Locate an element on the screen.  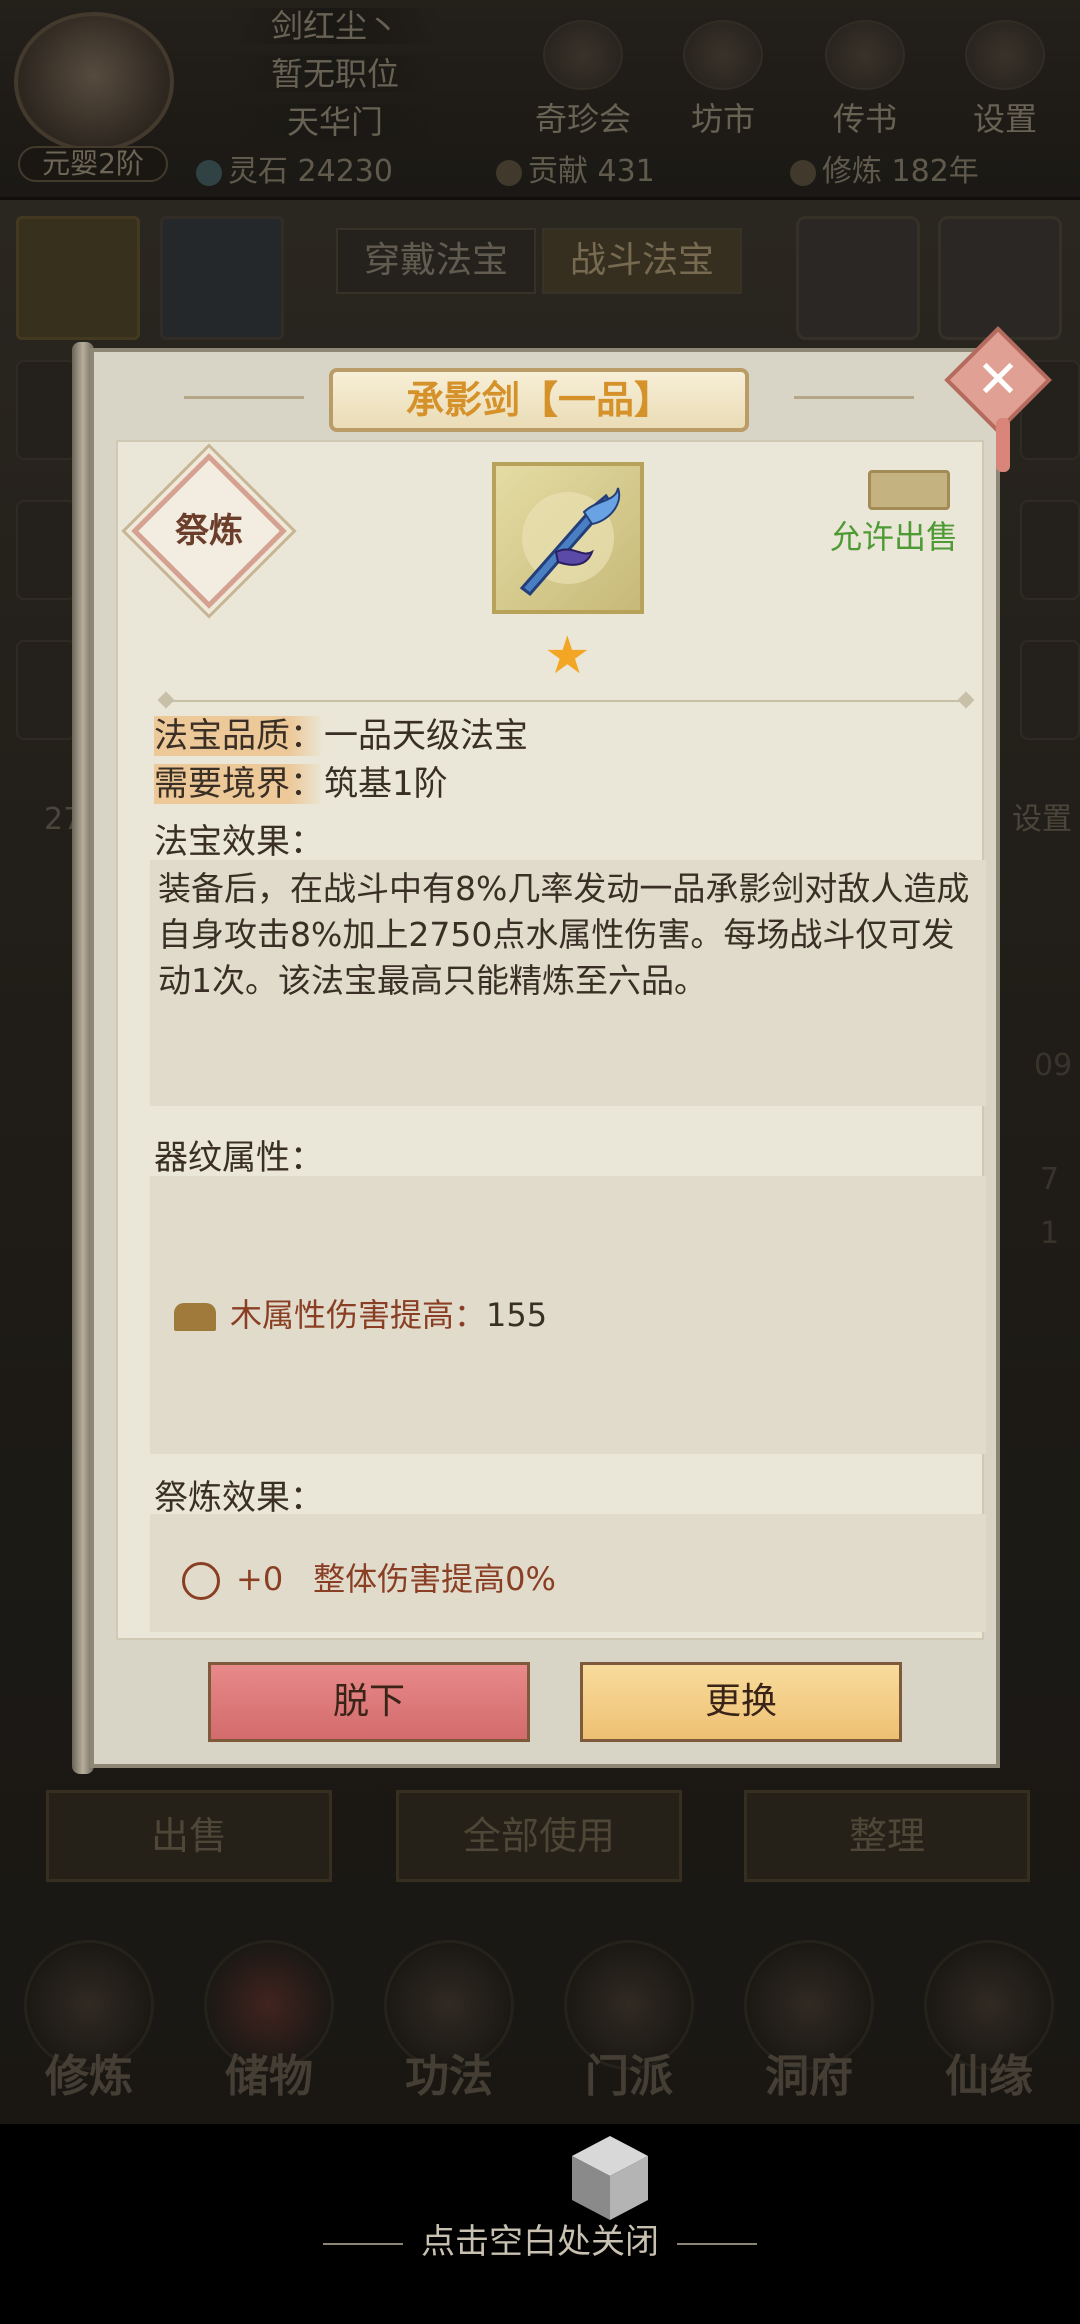
sell-status: 允许出售 is located at coordinates (894, 537).